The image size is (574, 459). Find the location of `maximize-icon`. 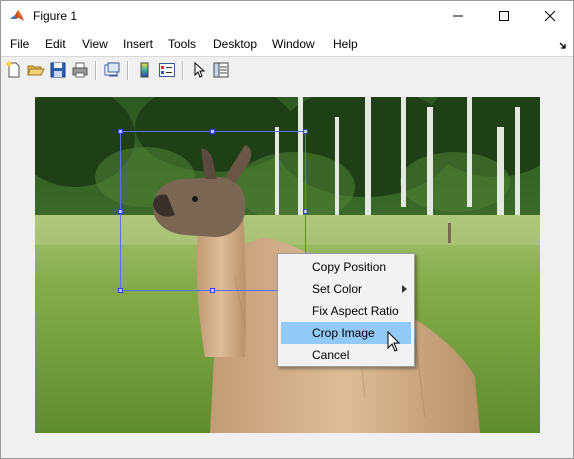

maximize-icon is located at coordinates (504, 16).